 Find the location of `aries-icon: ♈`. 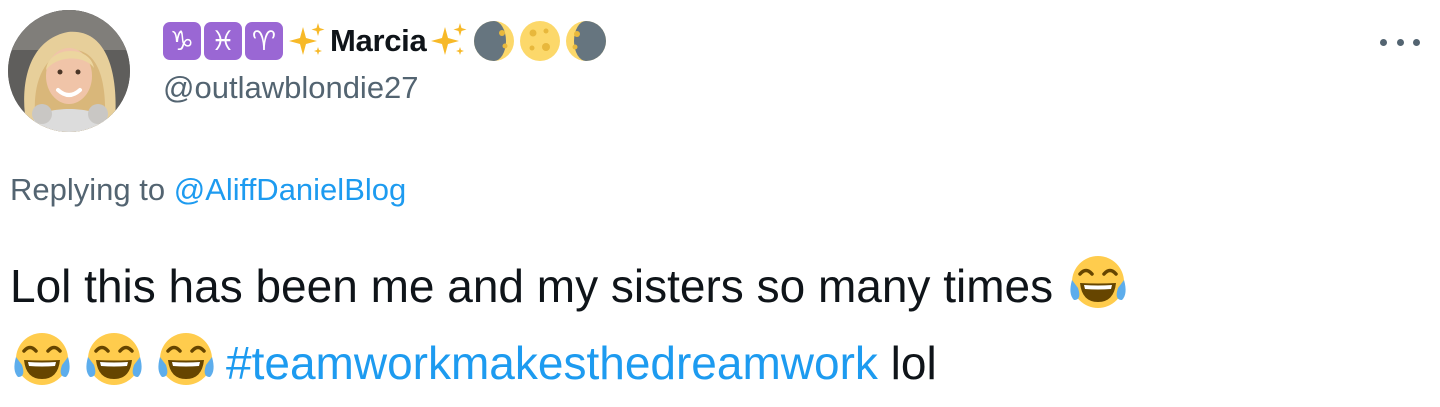

aries-icon: ♈ is located at coordinates (264, 41).